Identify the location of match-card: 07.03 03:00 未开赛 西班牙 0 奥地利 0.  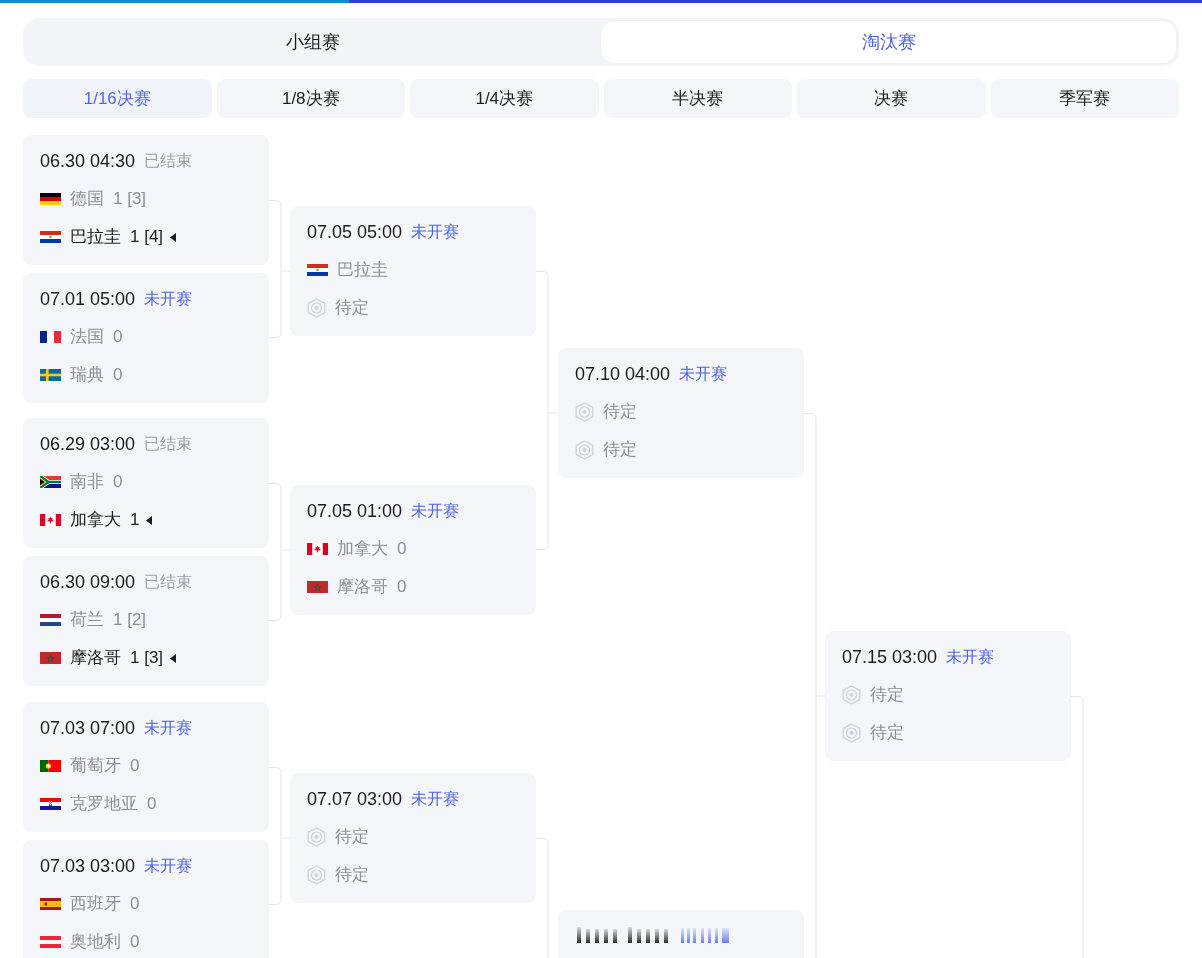
(146, 899).